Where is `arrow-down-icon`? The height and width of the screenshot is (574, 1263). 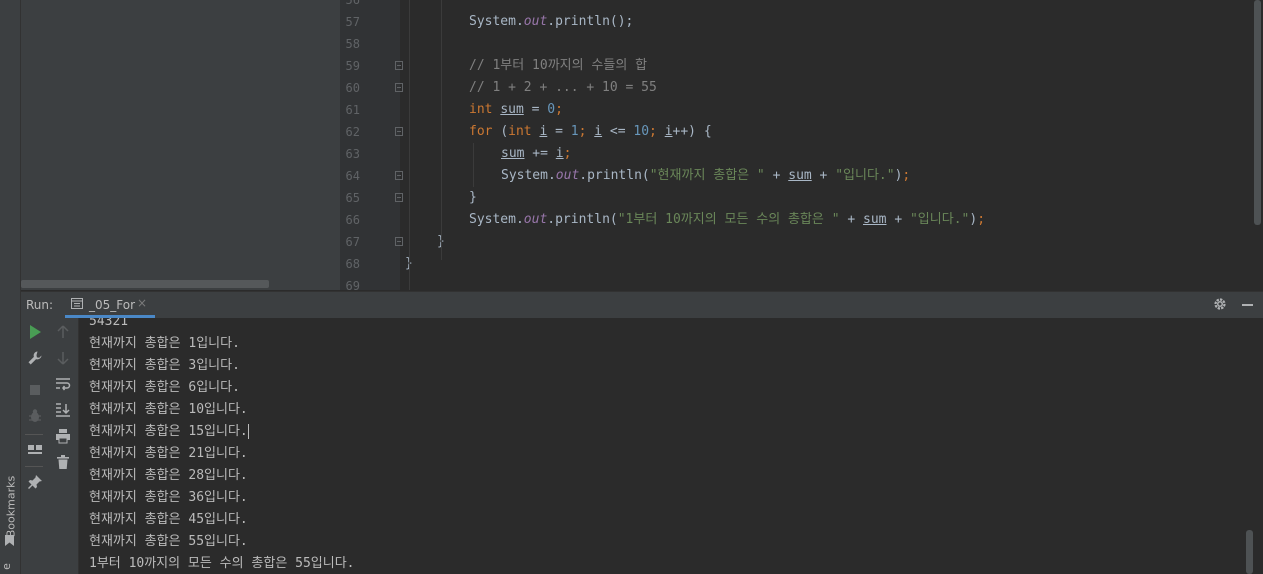 arrow-down-icon is located at coordinates (63, 358).